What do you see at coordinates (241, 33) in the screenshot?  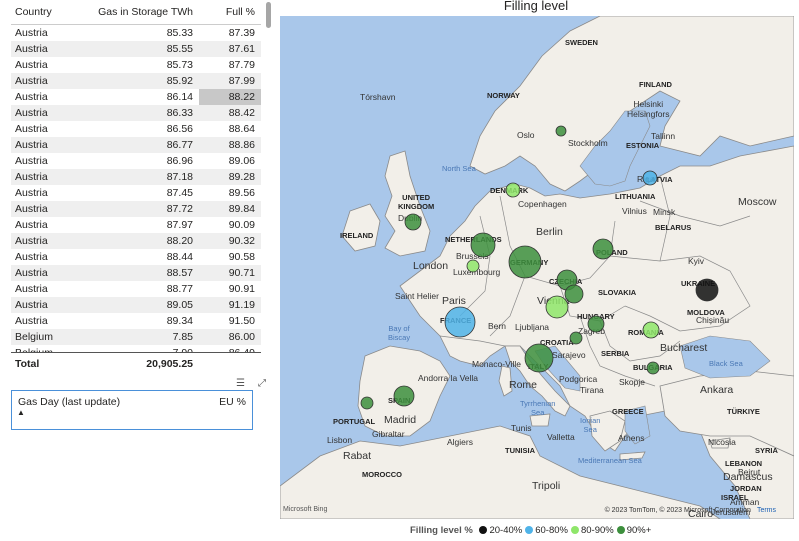 I see `cell-full-percent: 87.39` at bounding box center [241, 33].